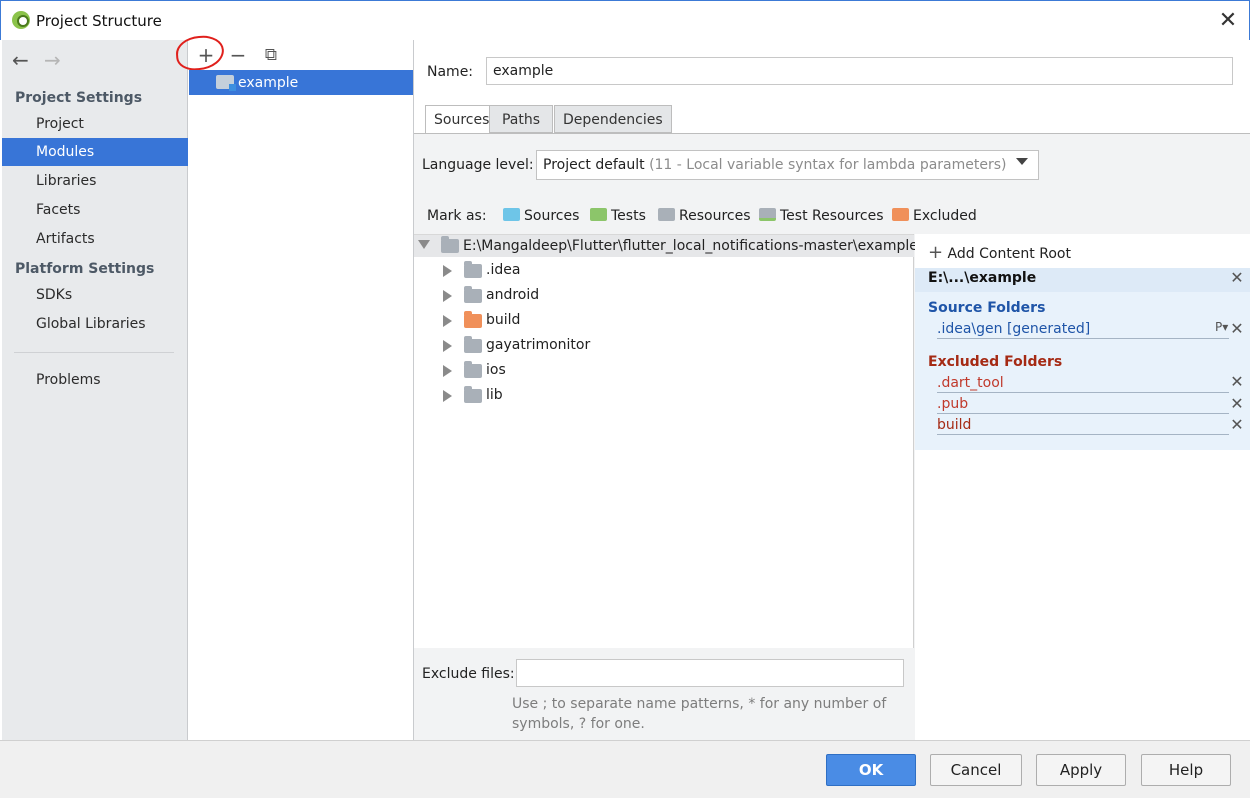 The width and height of the screenshot is (1250, 798). I want to click on nav-item-global-libraries: Global Libraries, so click(95, 324).